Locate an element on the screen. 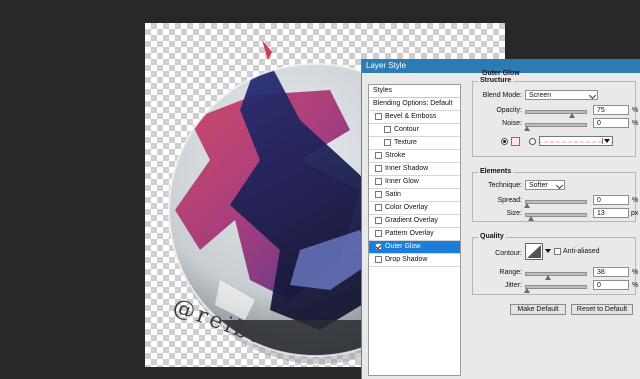 This screenshot has width=640, height=379. style-item-label: Pattern Overlay is located at coordinates (409, 233).